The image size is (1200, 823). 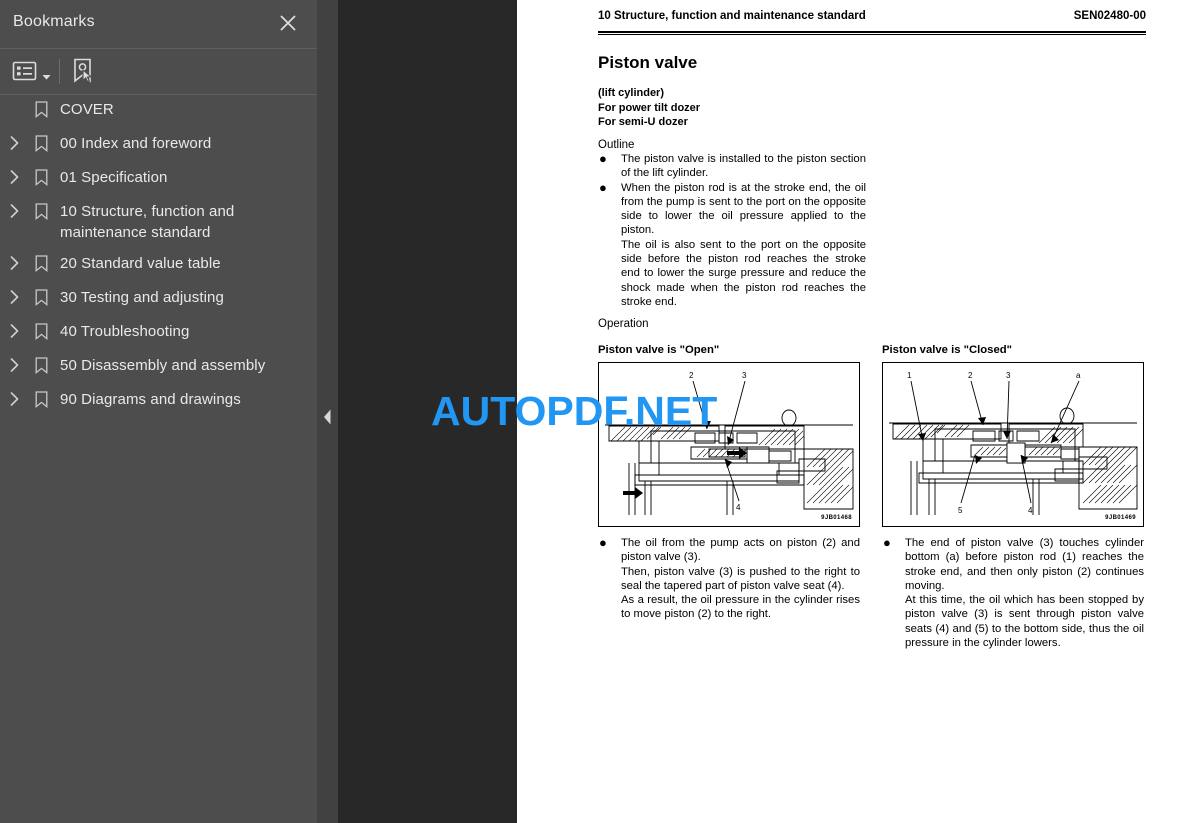 I want to click on page-subtitle: For semi-U dozer, so click(x=643, y=122).